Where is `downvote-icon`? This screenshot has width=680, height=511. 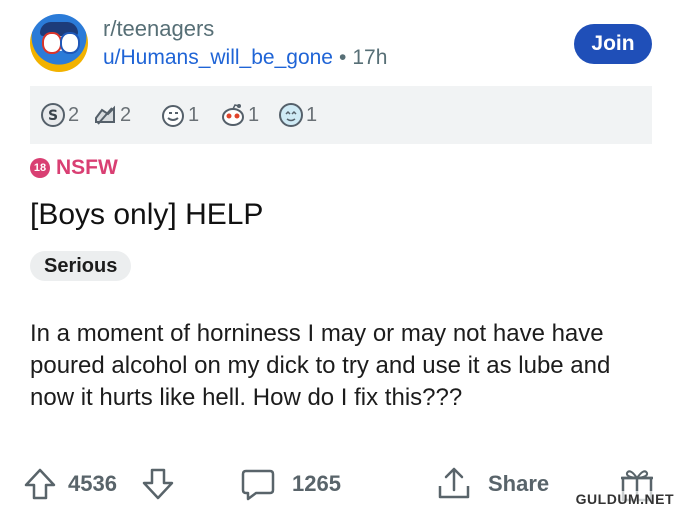 downvote-icon is located at coordinates (158, 484).